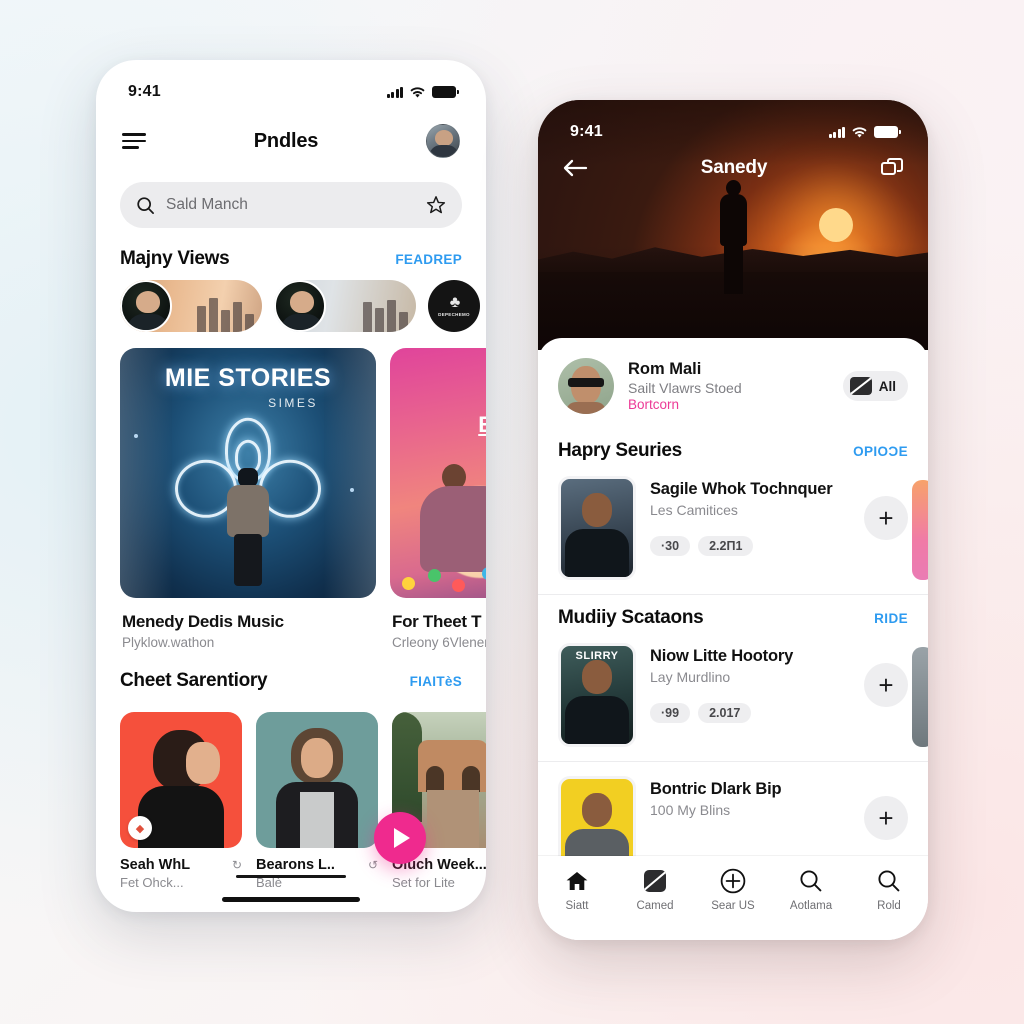 The height and width of the screenshot is (1024, 1024). I want to click on section-title: Hapry Seuries, so click(620, 450).